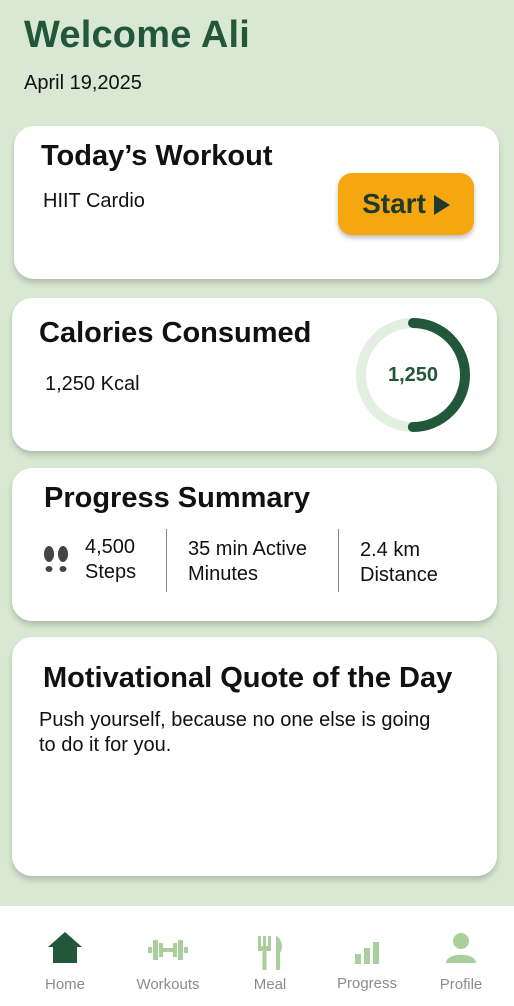 This screenshot has width=514, height=1006. I want to click on calories-value: 1,250 Kcal, so click(92, 384).